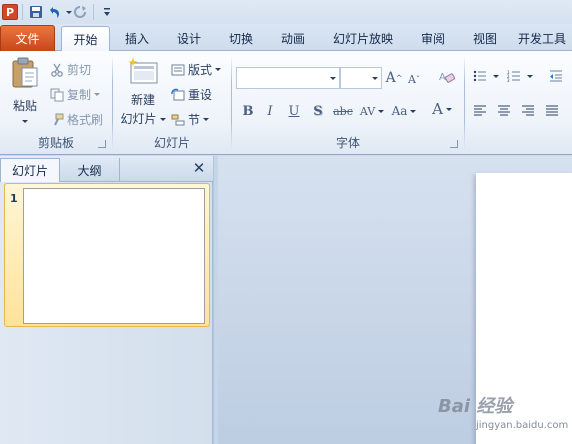 The image size is (572, 444). Describe the element at coordinates (218, 69) in the screenshot. I see `layout-dropdown-icon` at that location.